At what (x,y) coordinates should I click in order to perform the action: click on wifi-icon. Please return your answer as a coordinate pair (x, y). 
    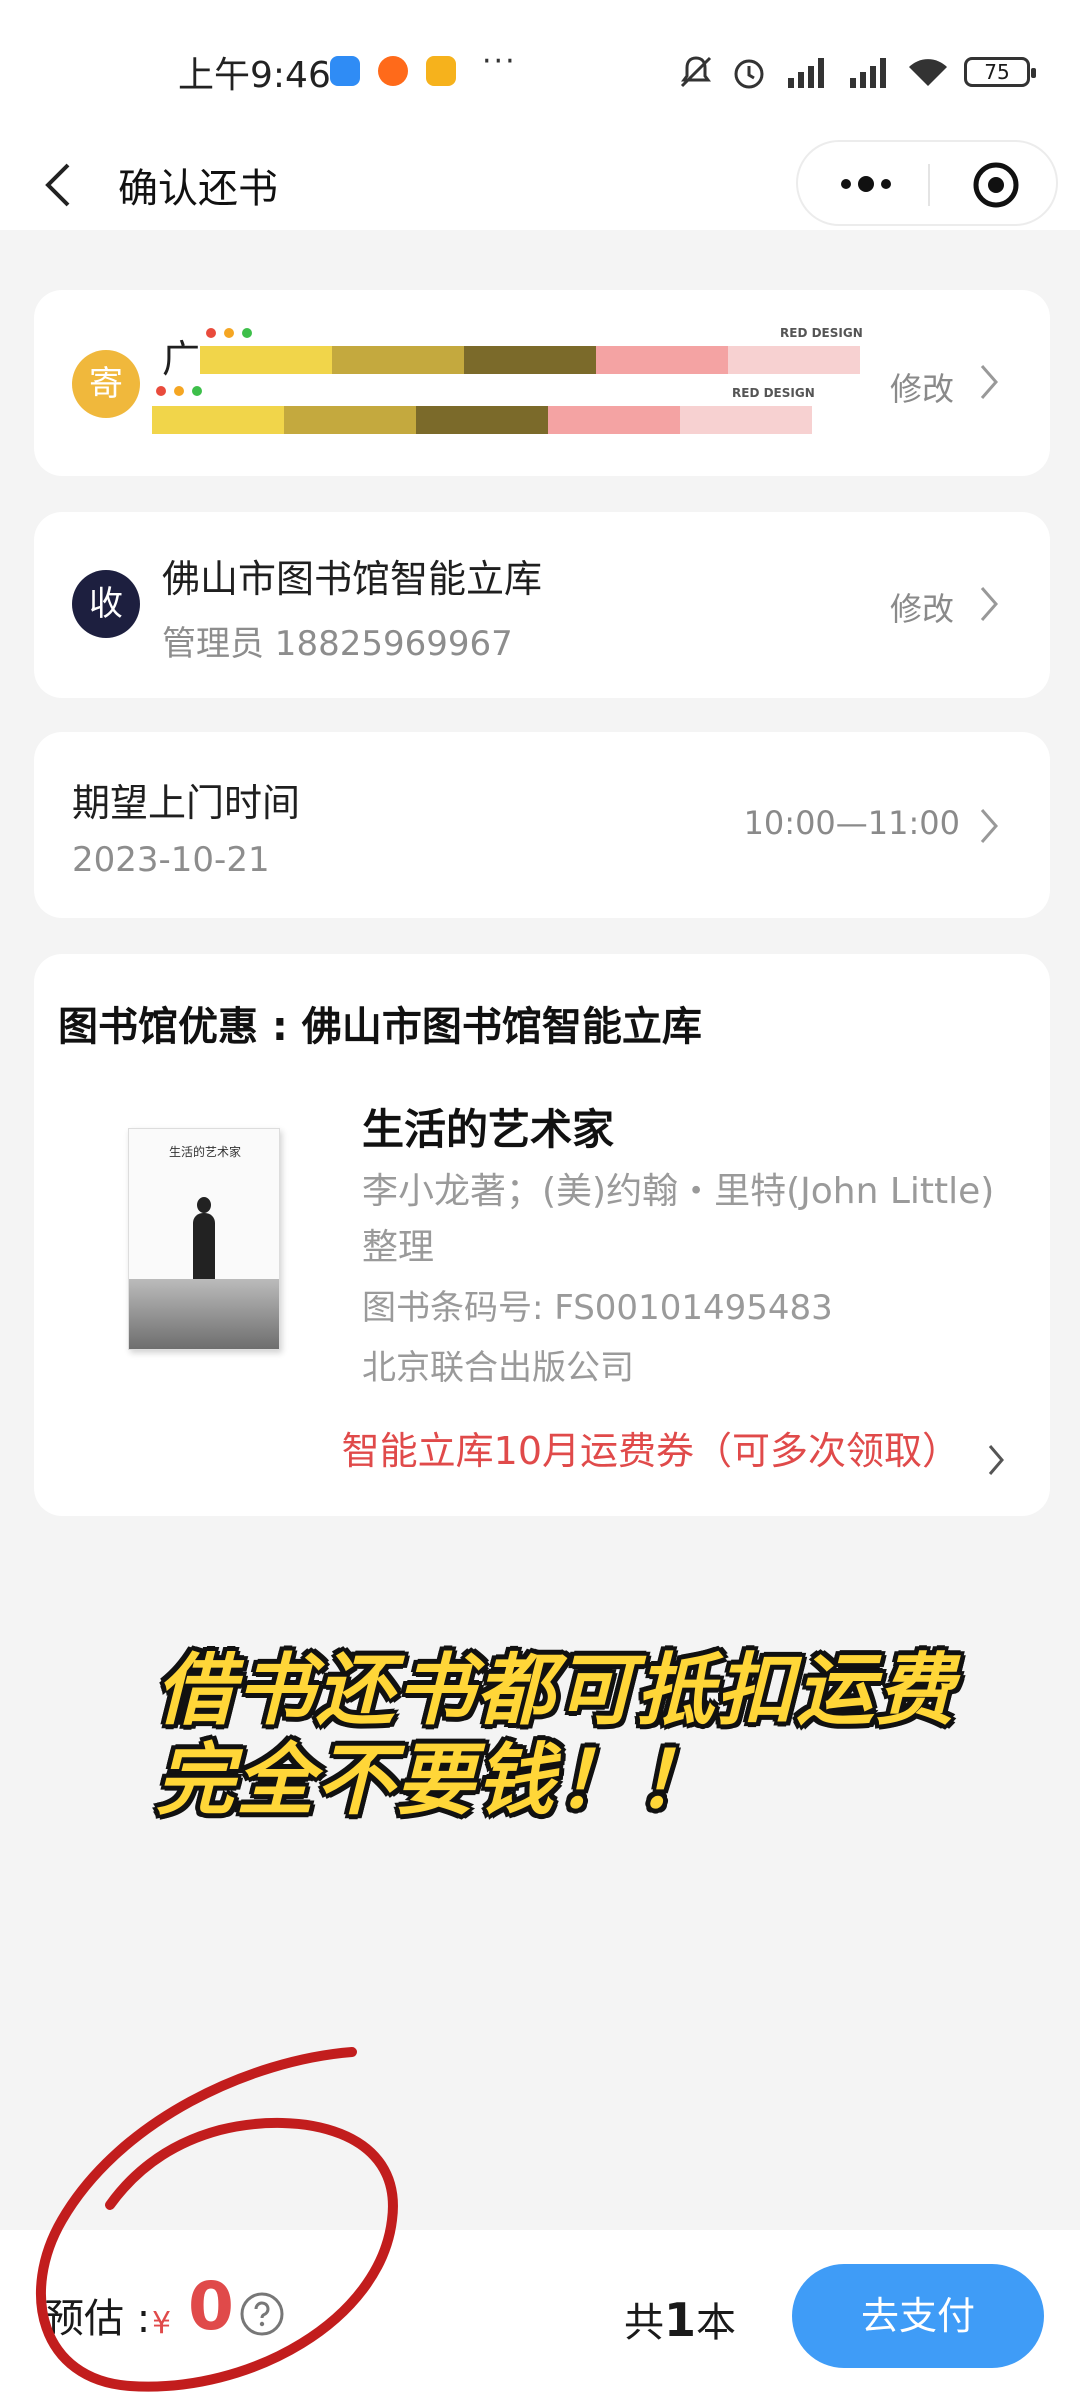
    Looking at the image, I should click on (928, 72).